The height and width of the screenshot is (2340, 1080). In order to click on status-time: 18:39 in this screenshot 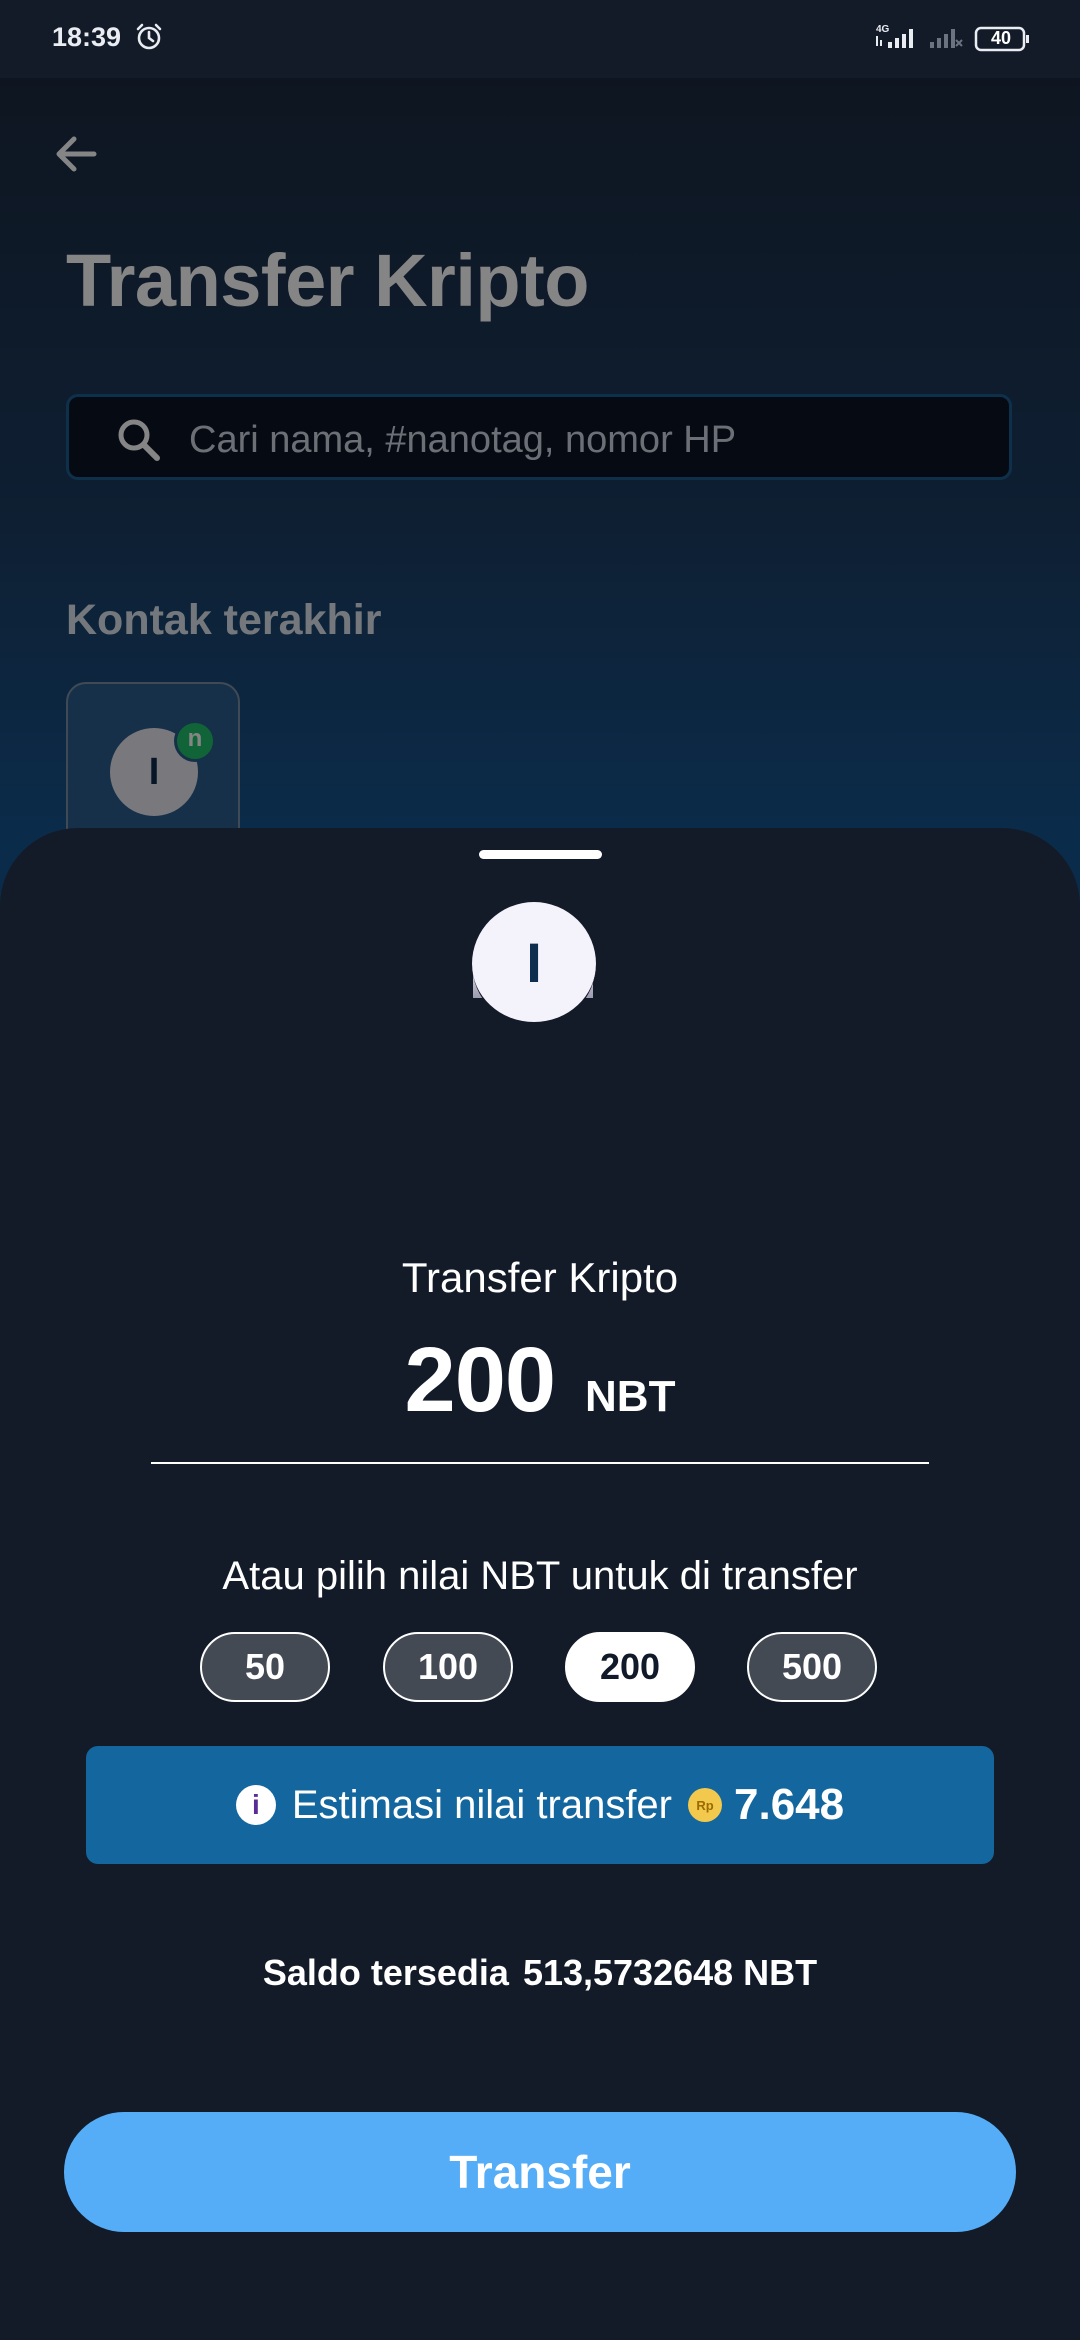, I will do `click(87, 37)`.